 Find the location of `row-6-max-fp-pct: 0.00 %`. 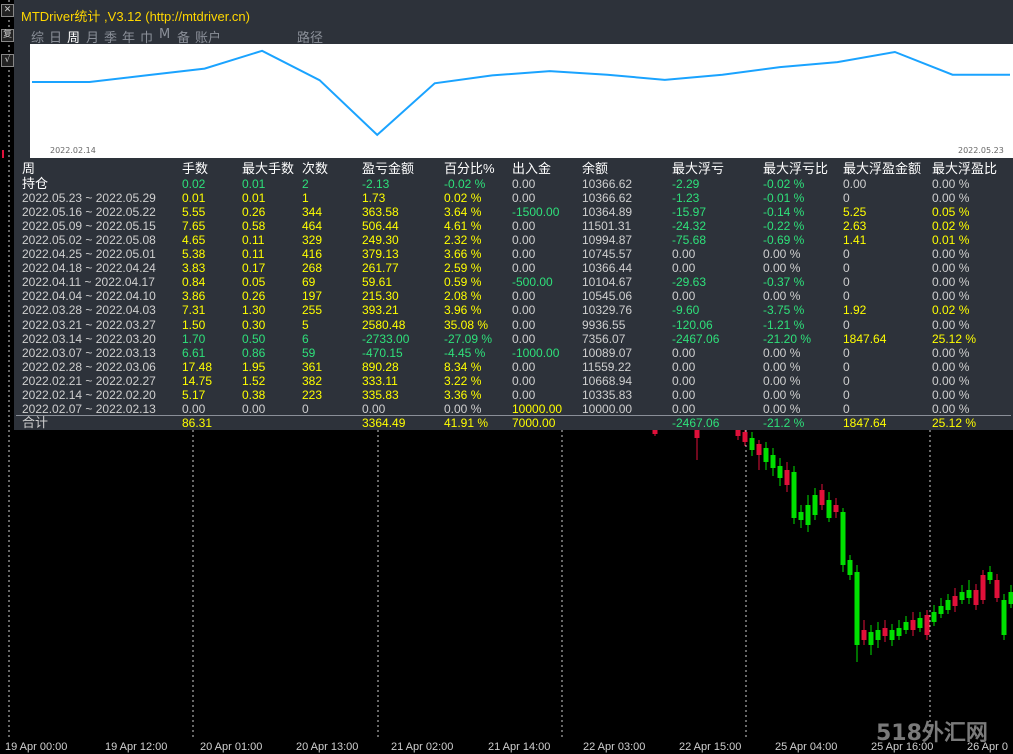

row-6-max-fp-pct: 0.00 % is located at coordinates (951, 268).